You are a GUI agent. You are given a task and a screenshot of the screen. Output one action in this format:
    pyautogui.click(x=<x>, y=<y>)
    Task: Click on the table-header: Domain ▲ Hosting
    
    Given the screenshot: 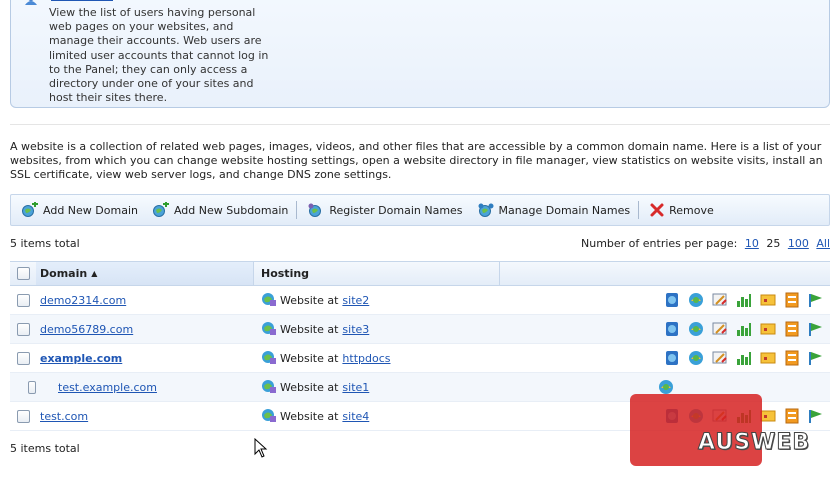 What is the action you would take?
    pyautogui.click(x=420, y=273)
    